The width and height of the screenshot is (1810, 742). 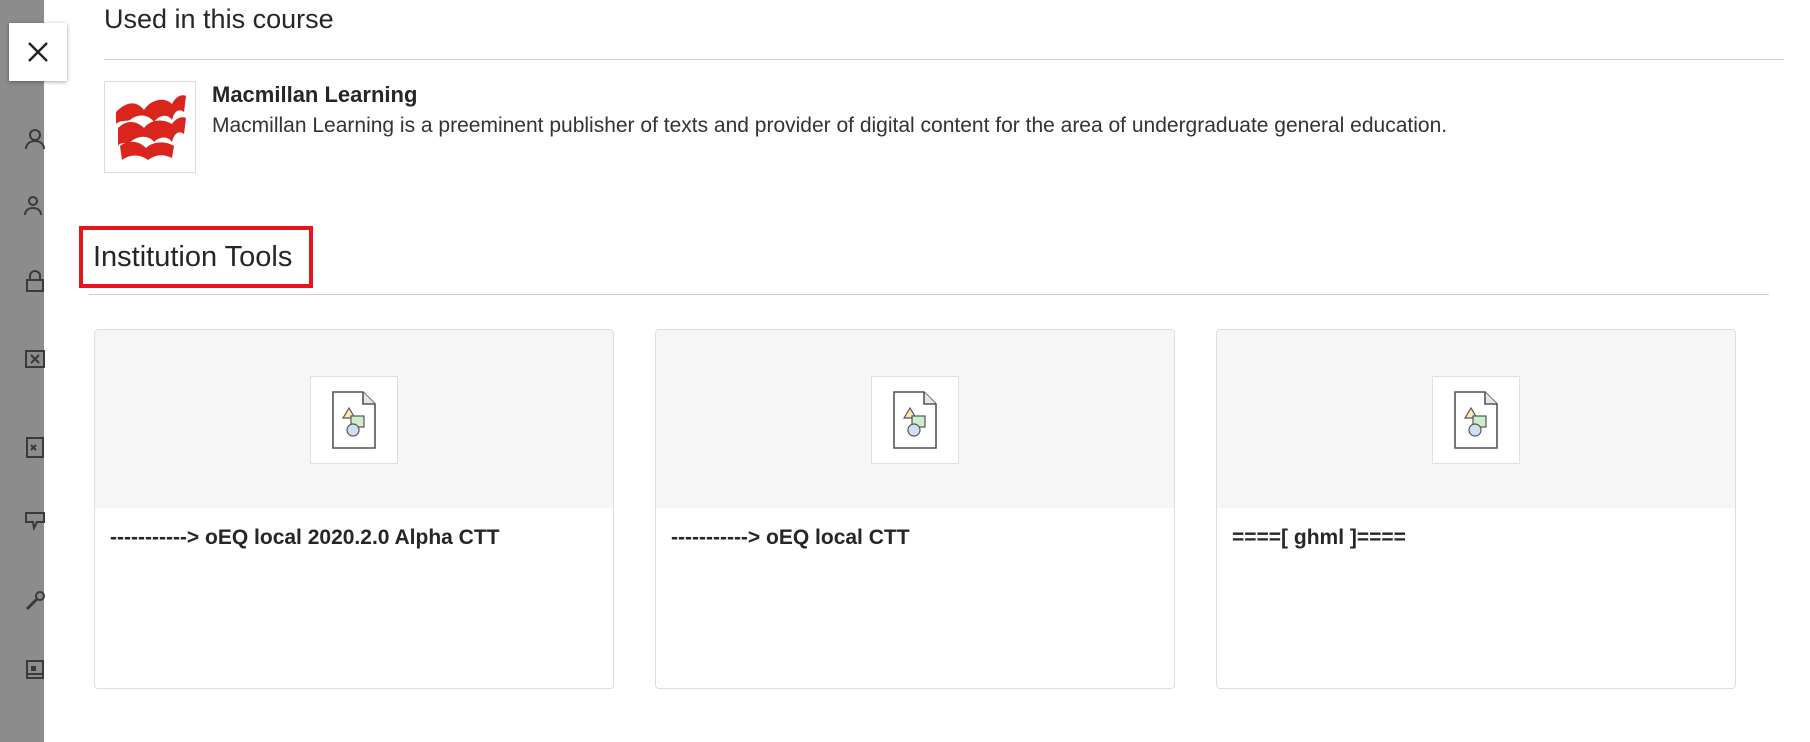 I want to click on badge-icon, so click(x=35, y=521).